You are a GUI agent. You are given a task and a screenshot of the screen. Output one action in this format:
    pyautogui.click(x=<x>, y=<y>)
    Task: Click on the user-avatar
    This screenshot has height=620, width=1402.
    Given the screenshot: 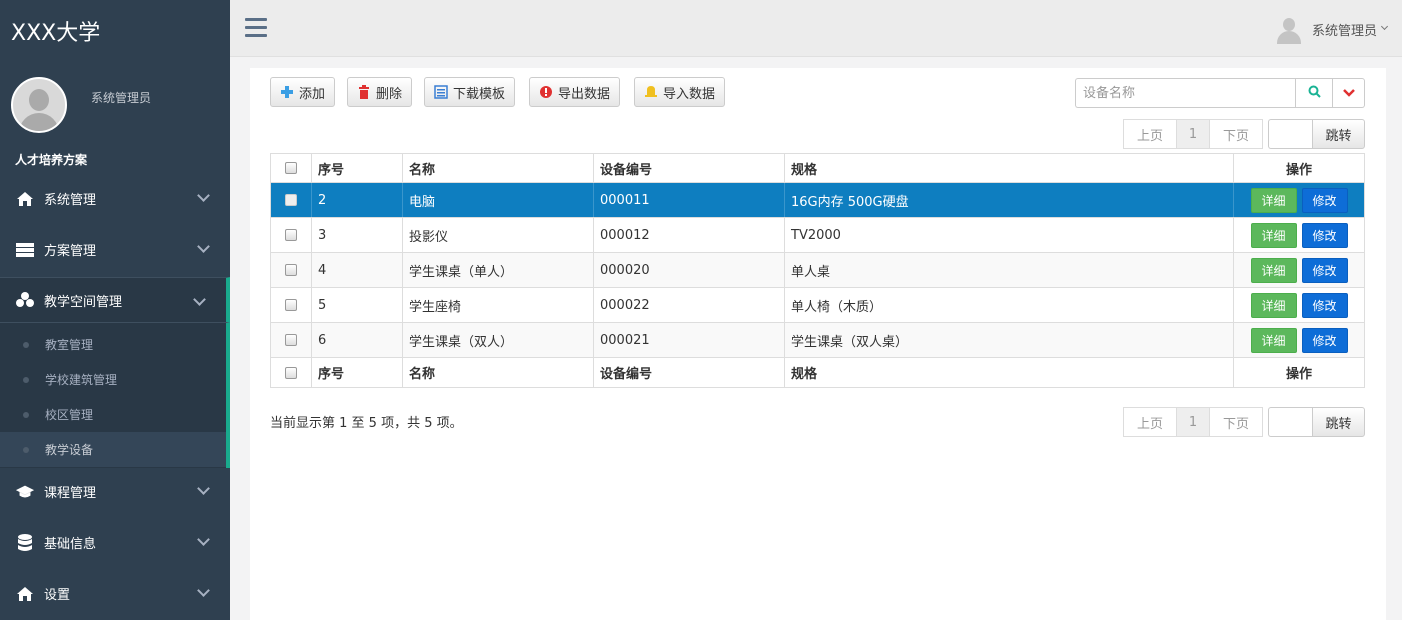 What is the action you would take?
    pyautogui.click(x=1289, y=30)
    